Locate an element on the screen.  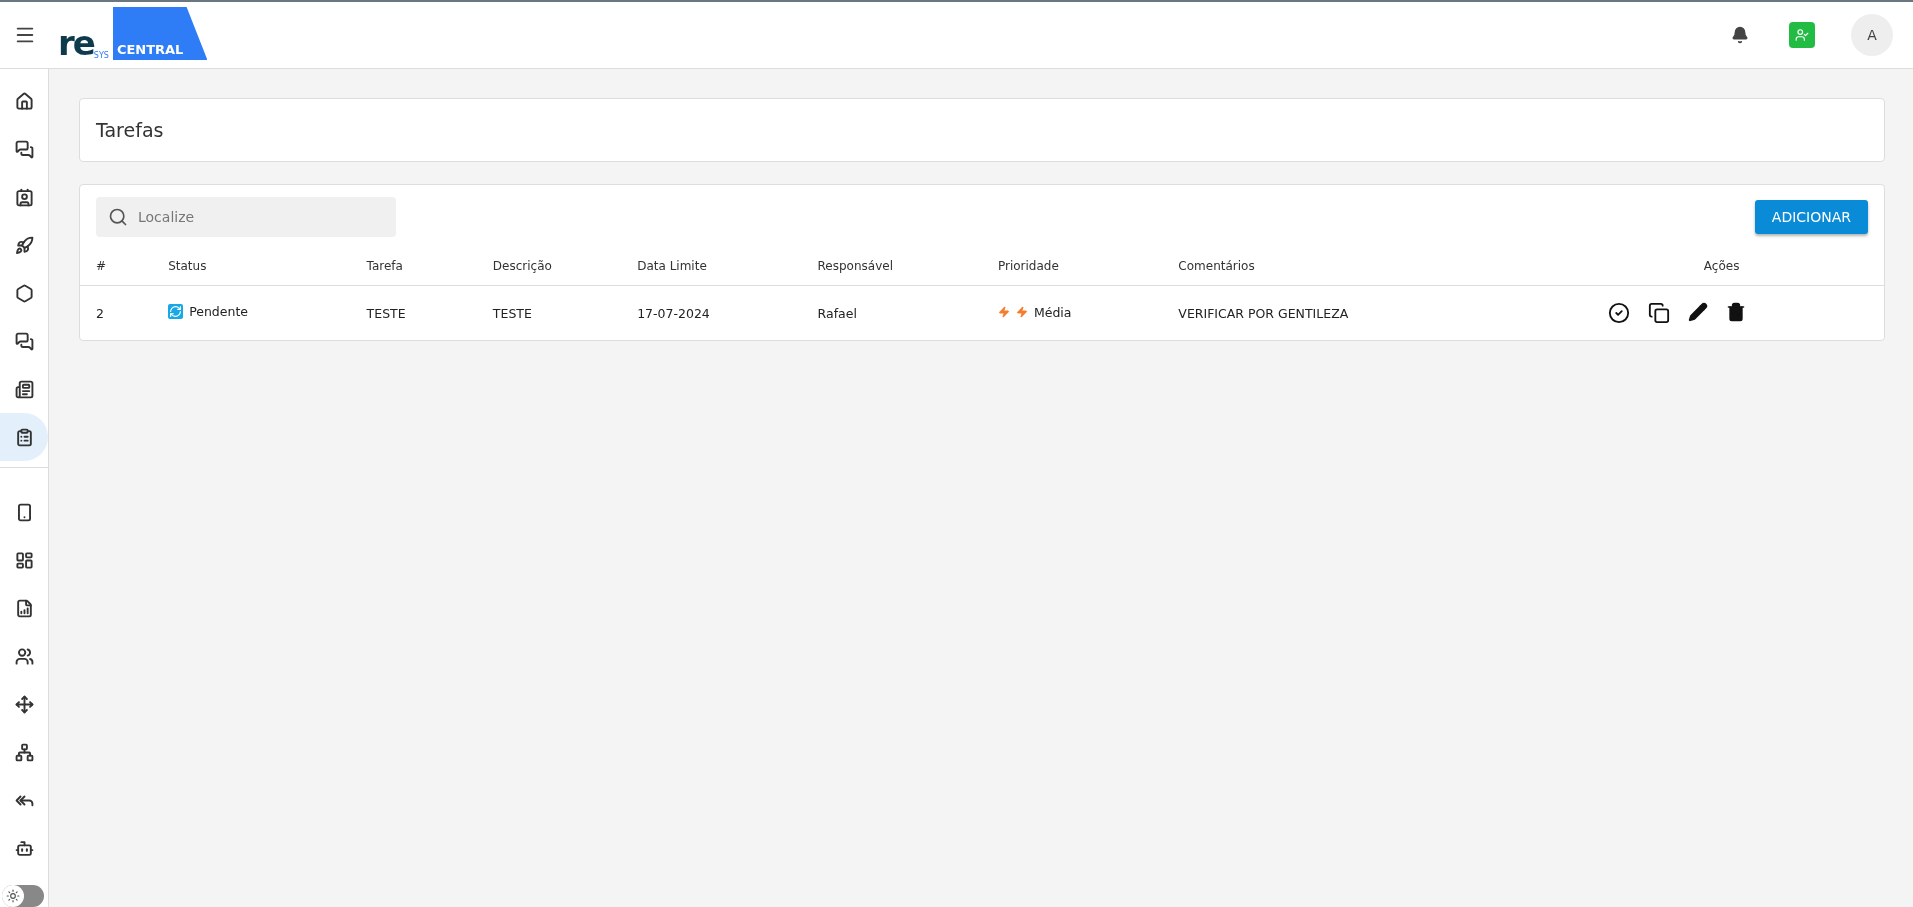
sidebar-item is located at coordinates (24, 437).